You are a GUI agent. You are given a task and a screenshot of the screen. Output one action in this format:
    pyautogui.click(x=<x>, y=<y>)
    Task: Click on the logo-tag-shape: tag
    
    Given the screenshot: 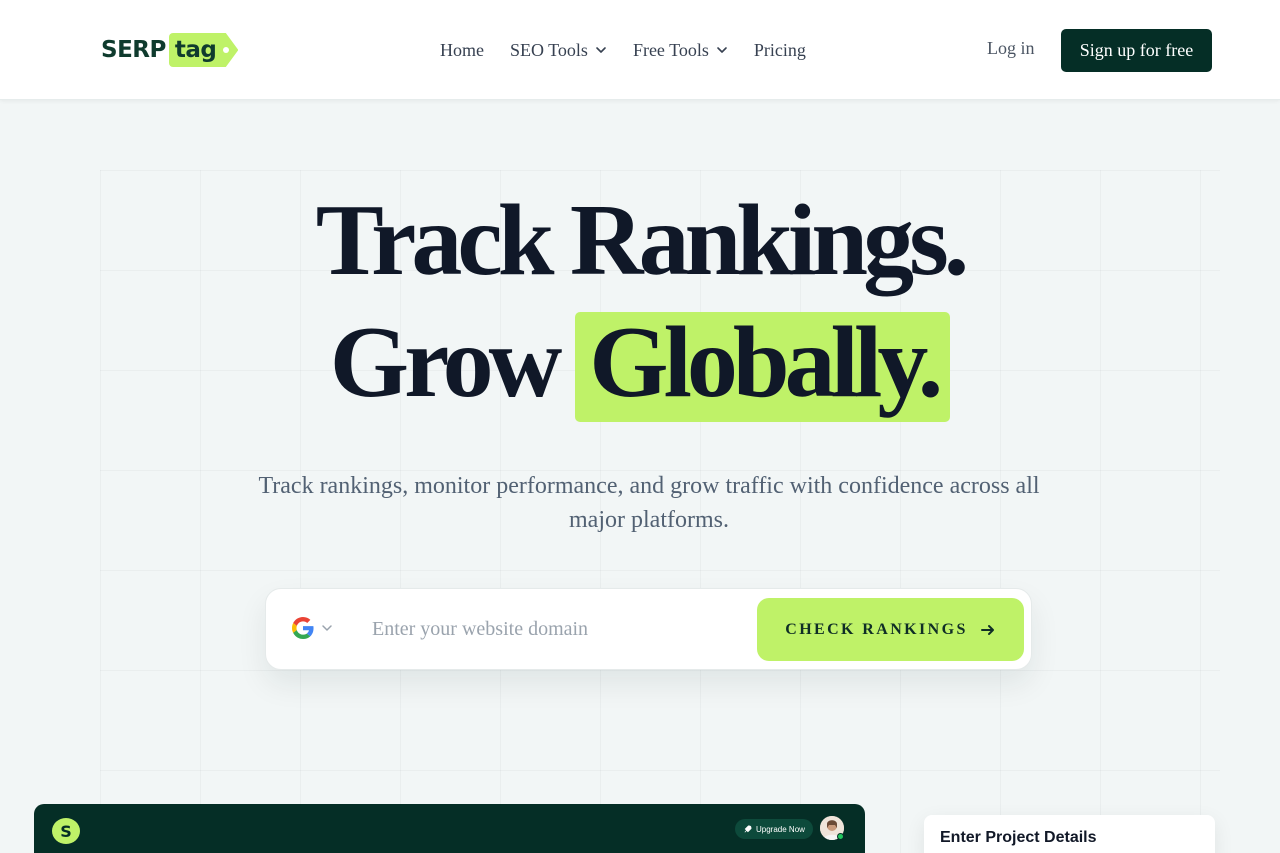 What is the action you would take?
    pyautogui.click(x=203, y=50)
    